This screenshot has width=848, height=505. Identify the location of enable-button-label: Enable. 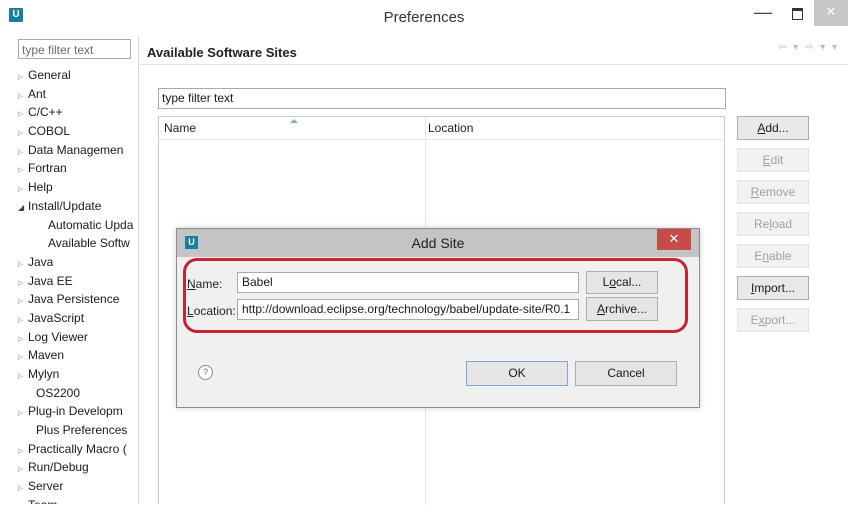
(773, 256).